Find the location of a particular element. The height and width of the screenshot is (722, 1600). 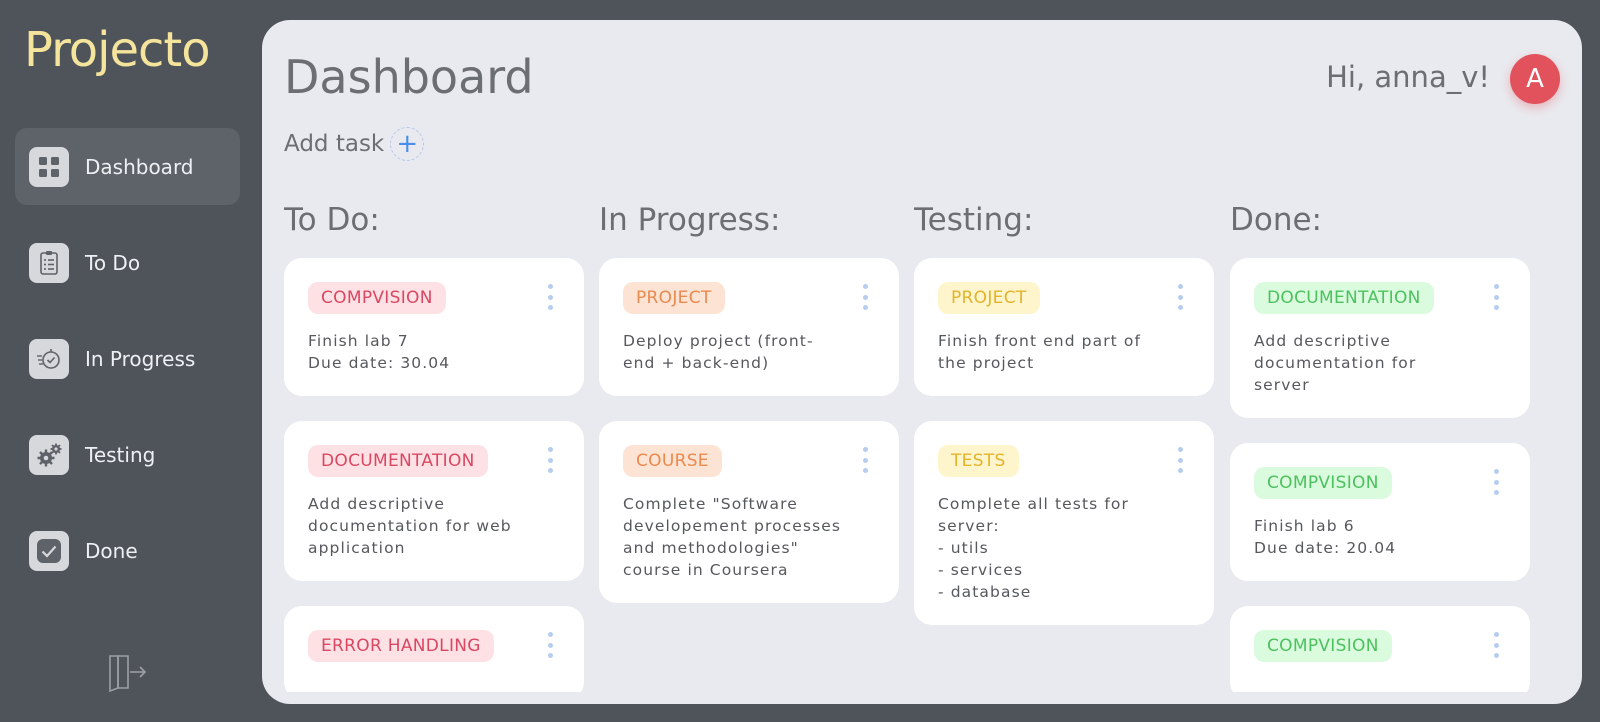

avatar: A is located at coordinates (1535, 79).